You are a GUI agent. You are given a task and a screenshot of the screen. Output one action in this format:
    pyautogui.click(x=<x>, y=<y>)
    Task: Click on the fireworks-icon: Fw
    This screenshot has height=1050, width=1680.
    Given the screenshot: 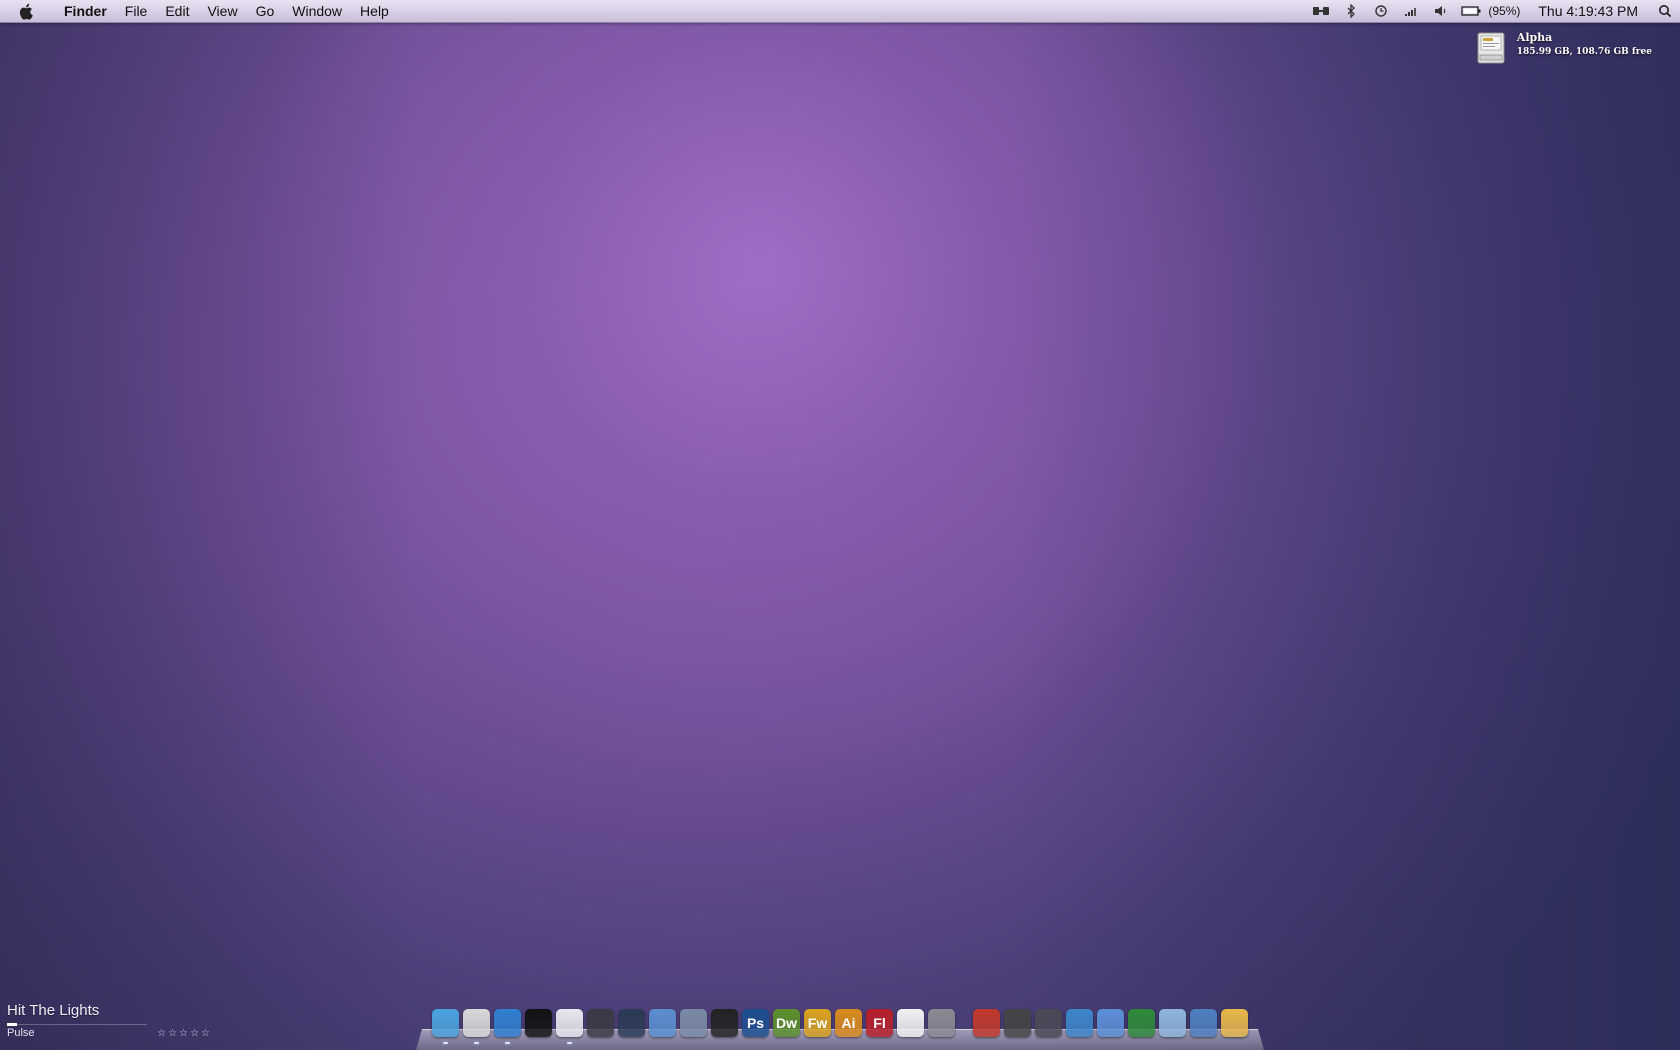 What is the action you would take?
    pyautogui.click(x=817, y=1023)
    